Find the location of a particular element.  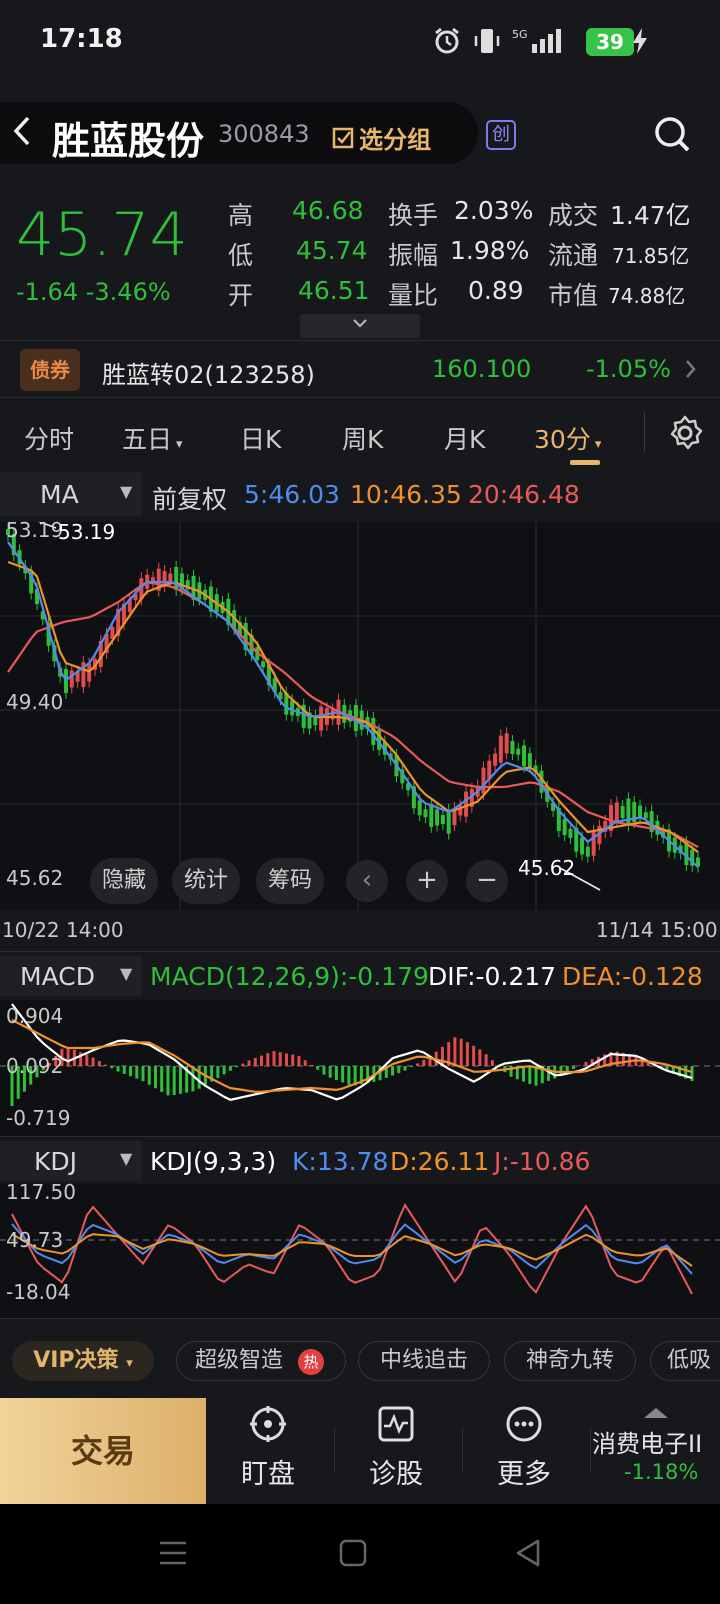

low-marker: 45.62 is located at coordinates (547, 868).